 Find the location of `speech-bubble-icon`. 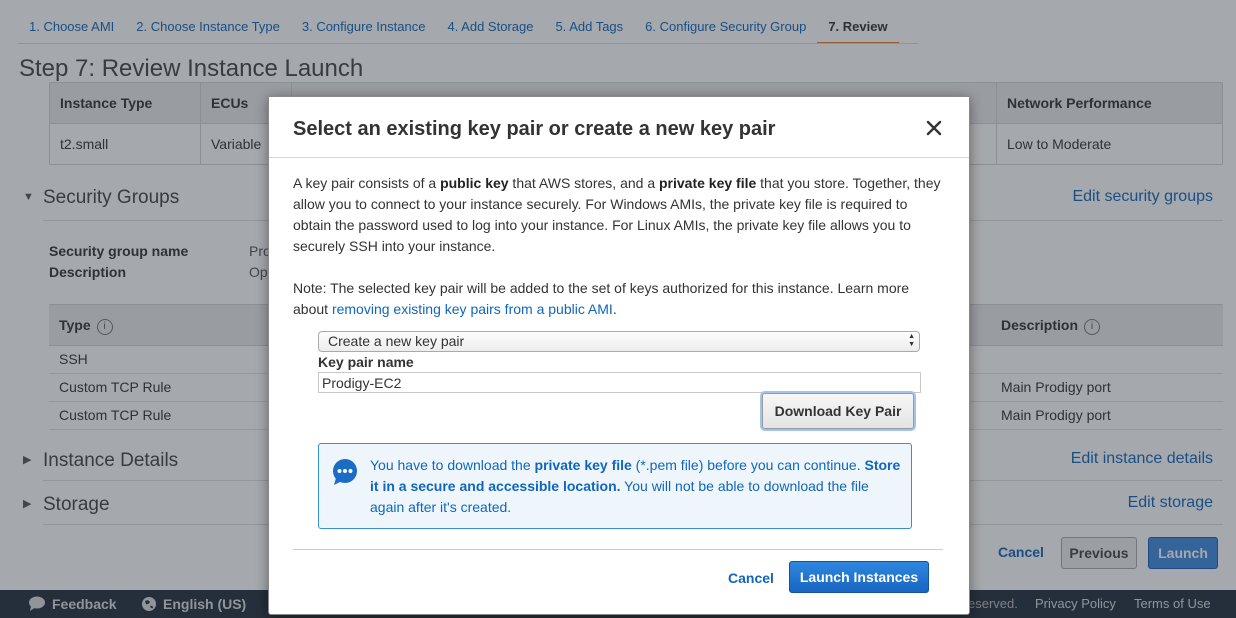

speech-bubble-icon is located at coordinates (345, 472).